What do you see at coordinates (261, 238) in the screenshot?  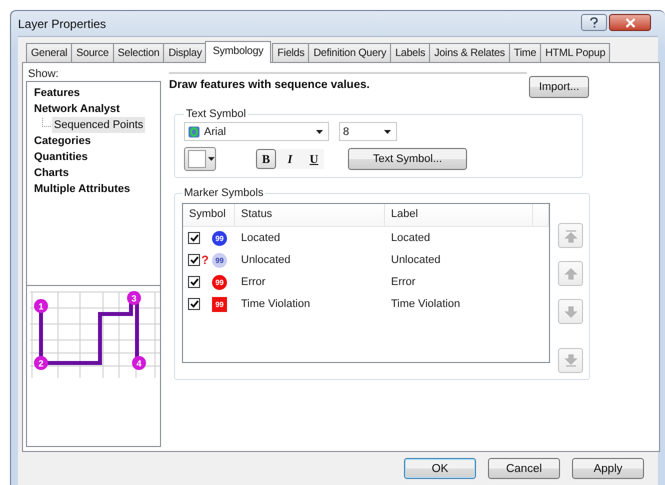 I see `status-cell-text: Located` at bounding box center [261, 238].